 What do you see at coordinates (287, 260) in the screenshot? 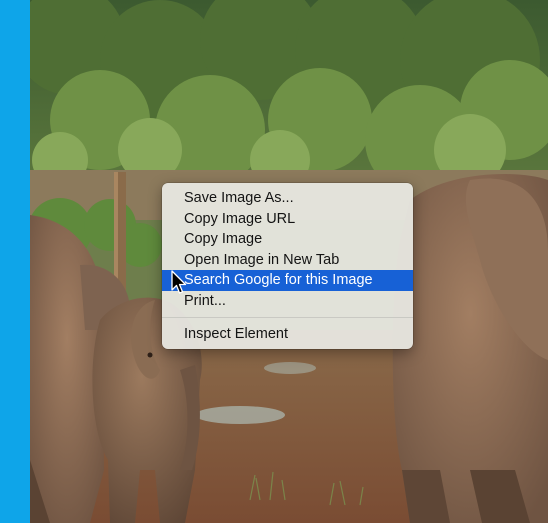
I see `menu-item-open-image-in-new-tab: Open Image in New Tab` at bounding box center [287, 260].